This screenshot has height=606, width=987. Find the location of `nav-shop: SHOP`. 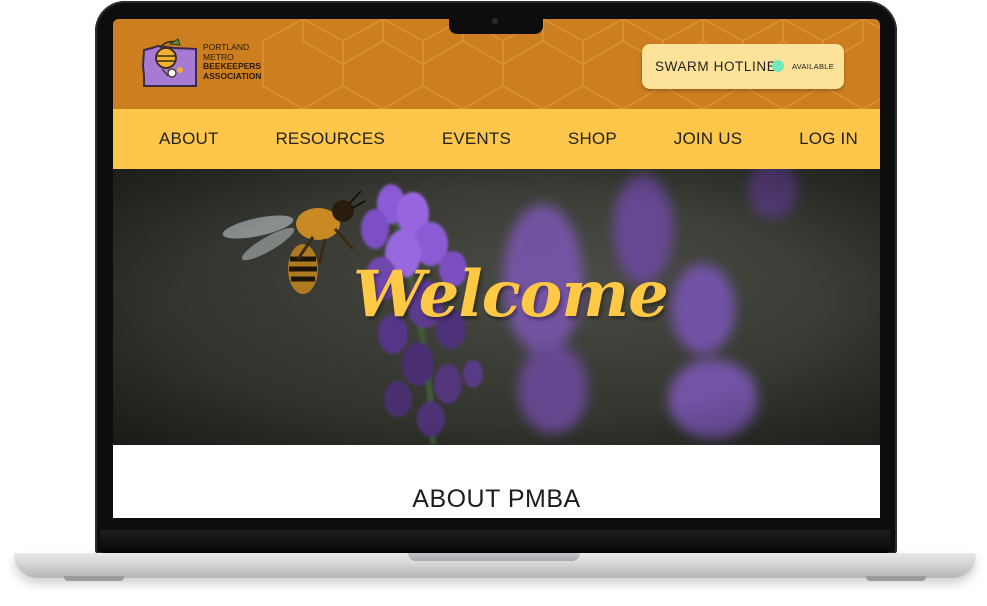

nav-shop: SHOP is located at coordinates (592, 139).